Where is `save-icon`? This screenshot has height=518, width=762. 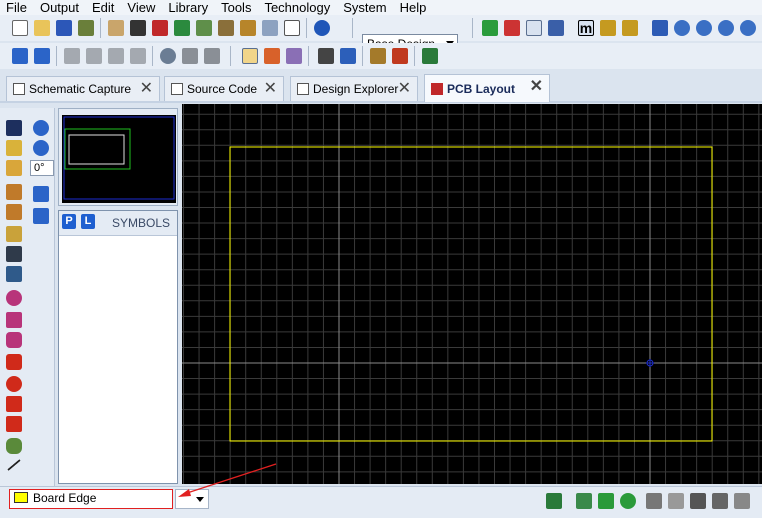
save-icon is located at coordinates (64, 28).